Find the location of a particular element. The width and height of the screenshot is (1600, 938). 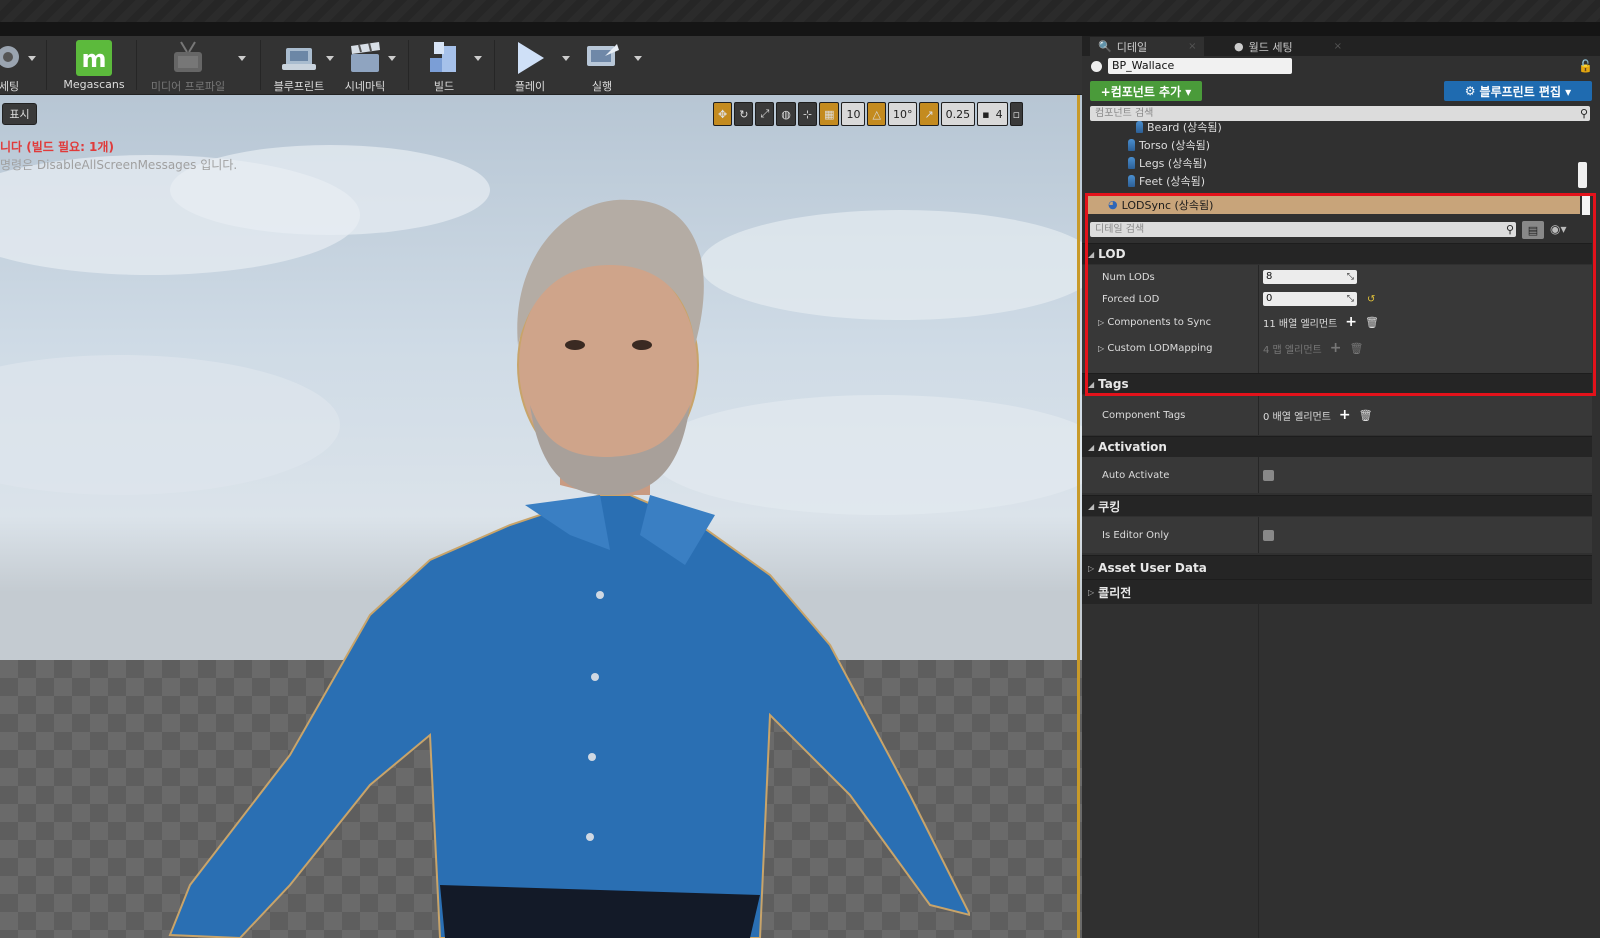

trash-icon: 🗑 is located at coordinates (1366, 415).